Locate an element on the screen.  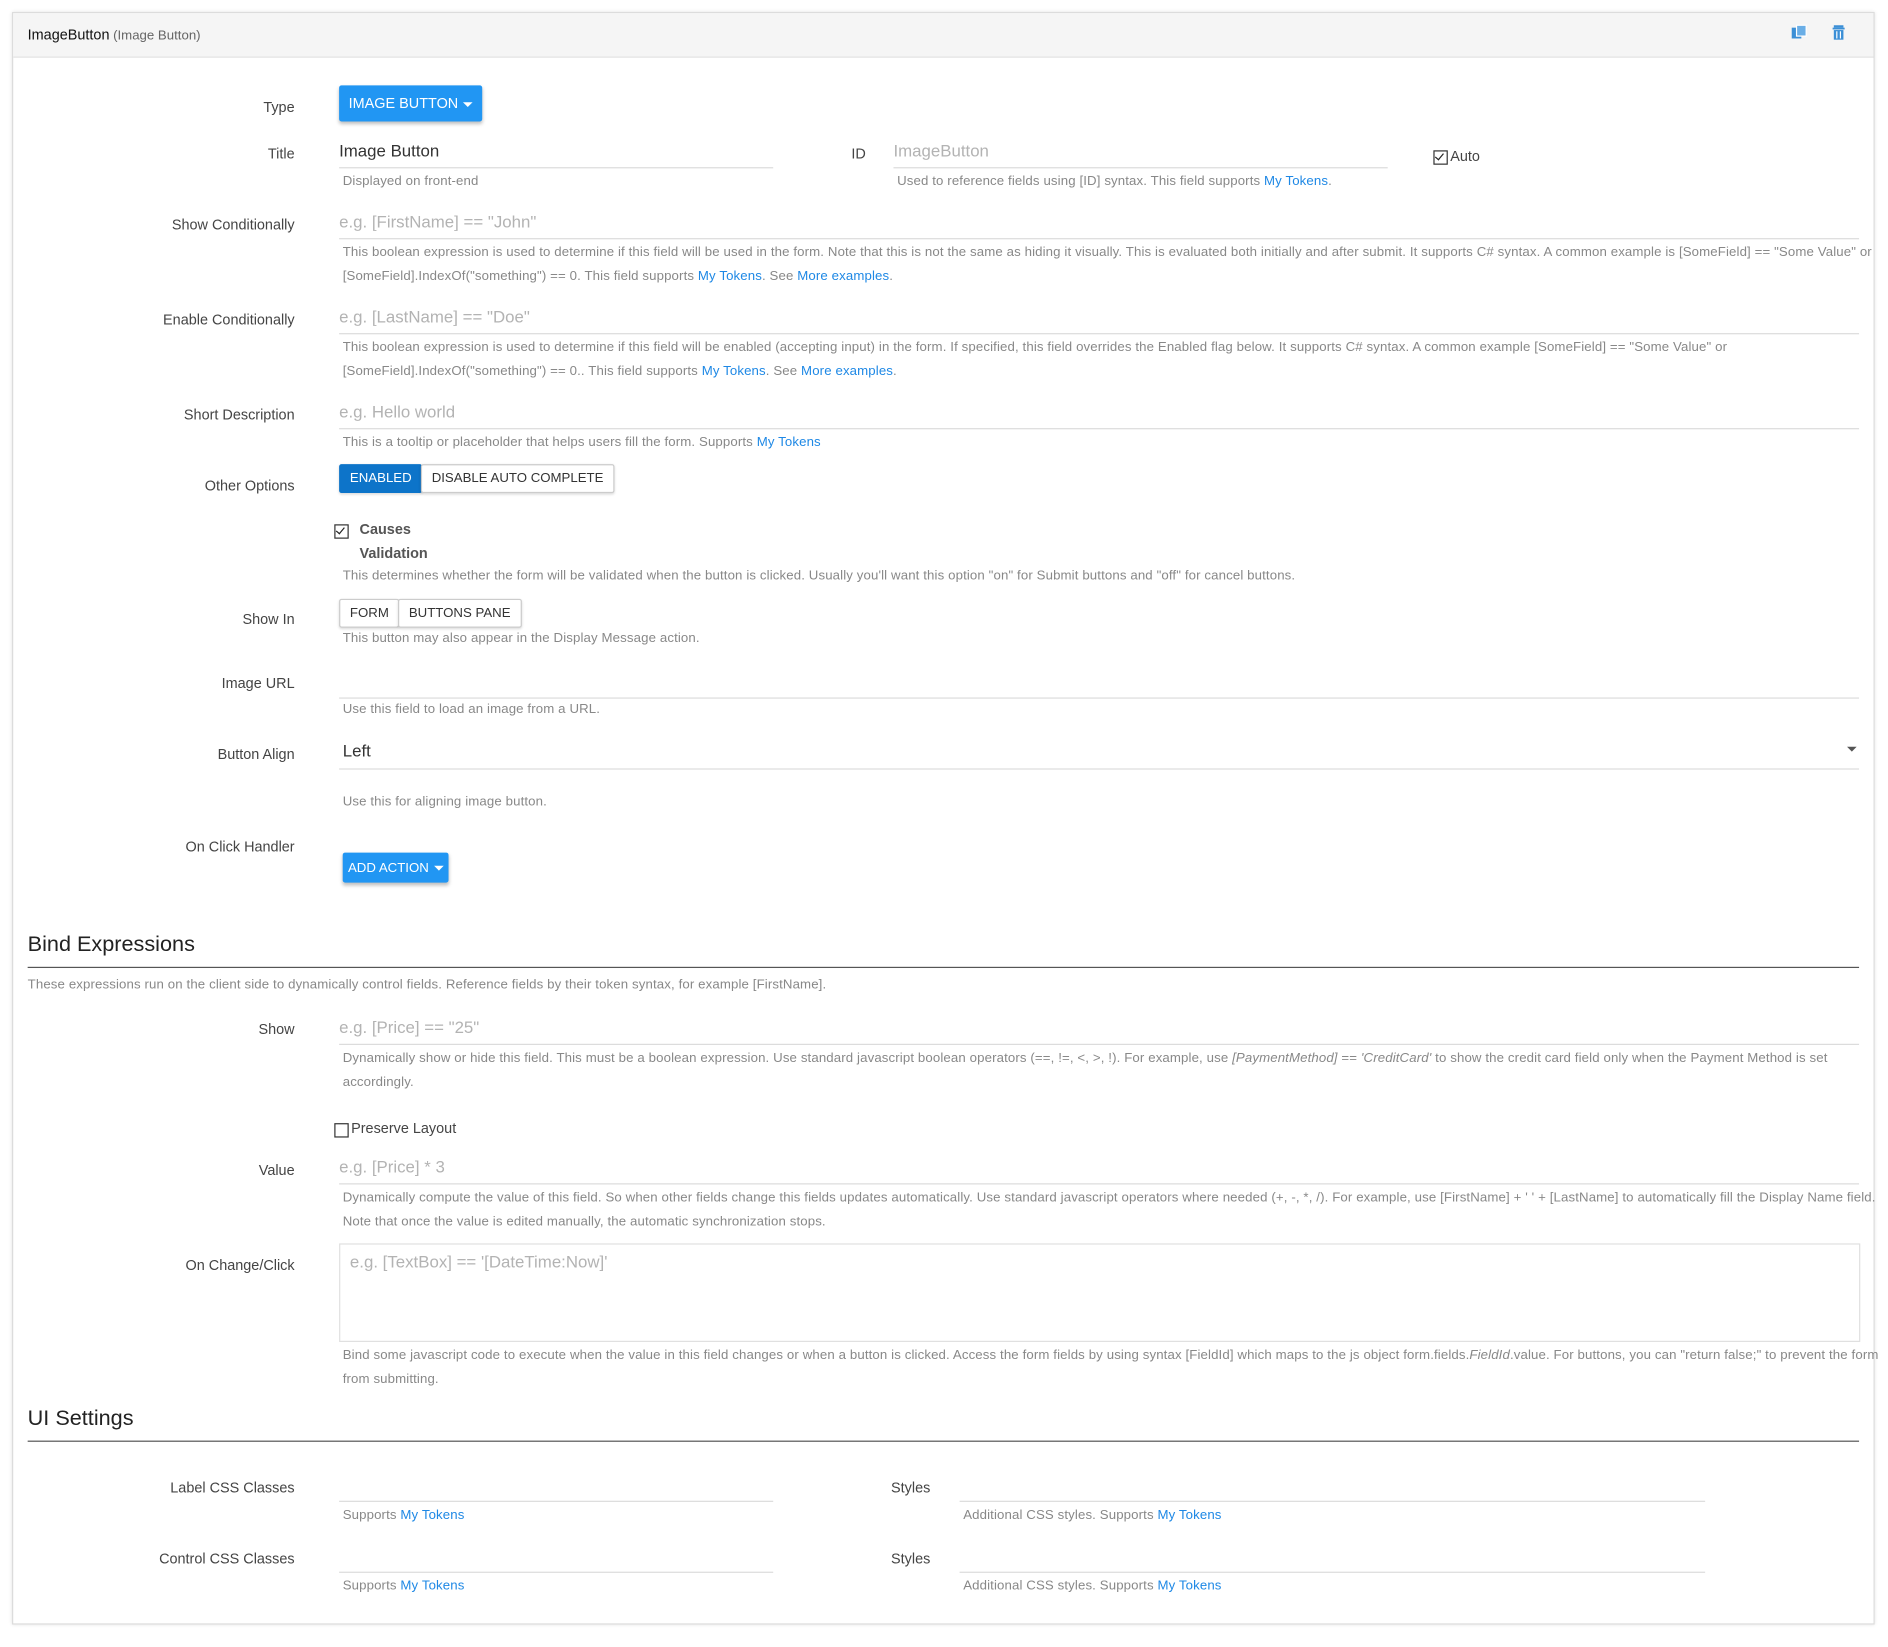
add-action-label: ADD ACTION is located at coordinates (388, 867).